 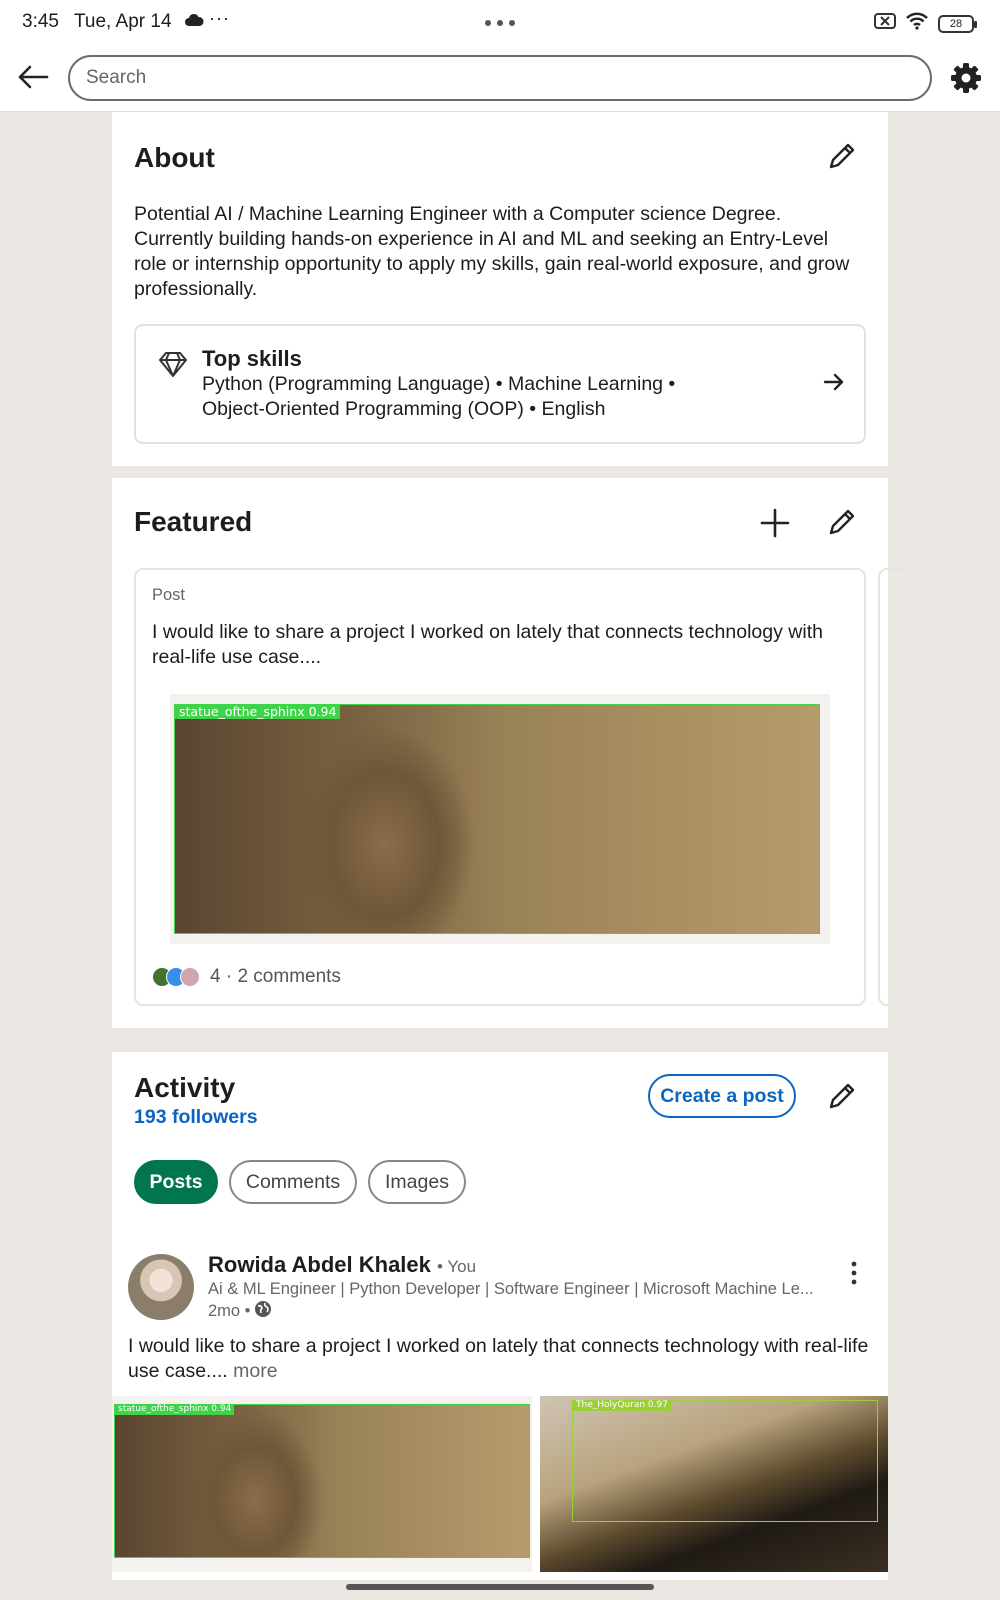 I want to click on activity-title: Activity, so click(x=185, y=1087).